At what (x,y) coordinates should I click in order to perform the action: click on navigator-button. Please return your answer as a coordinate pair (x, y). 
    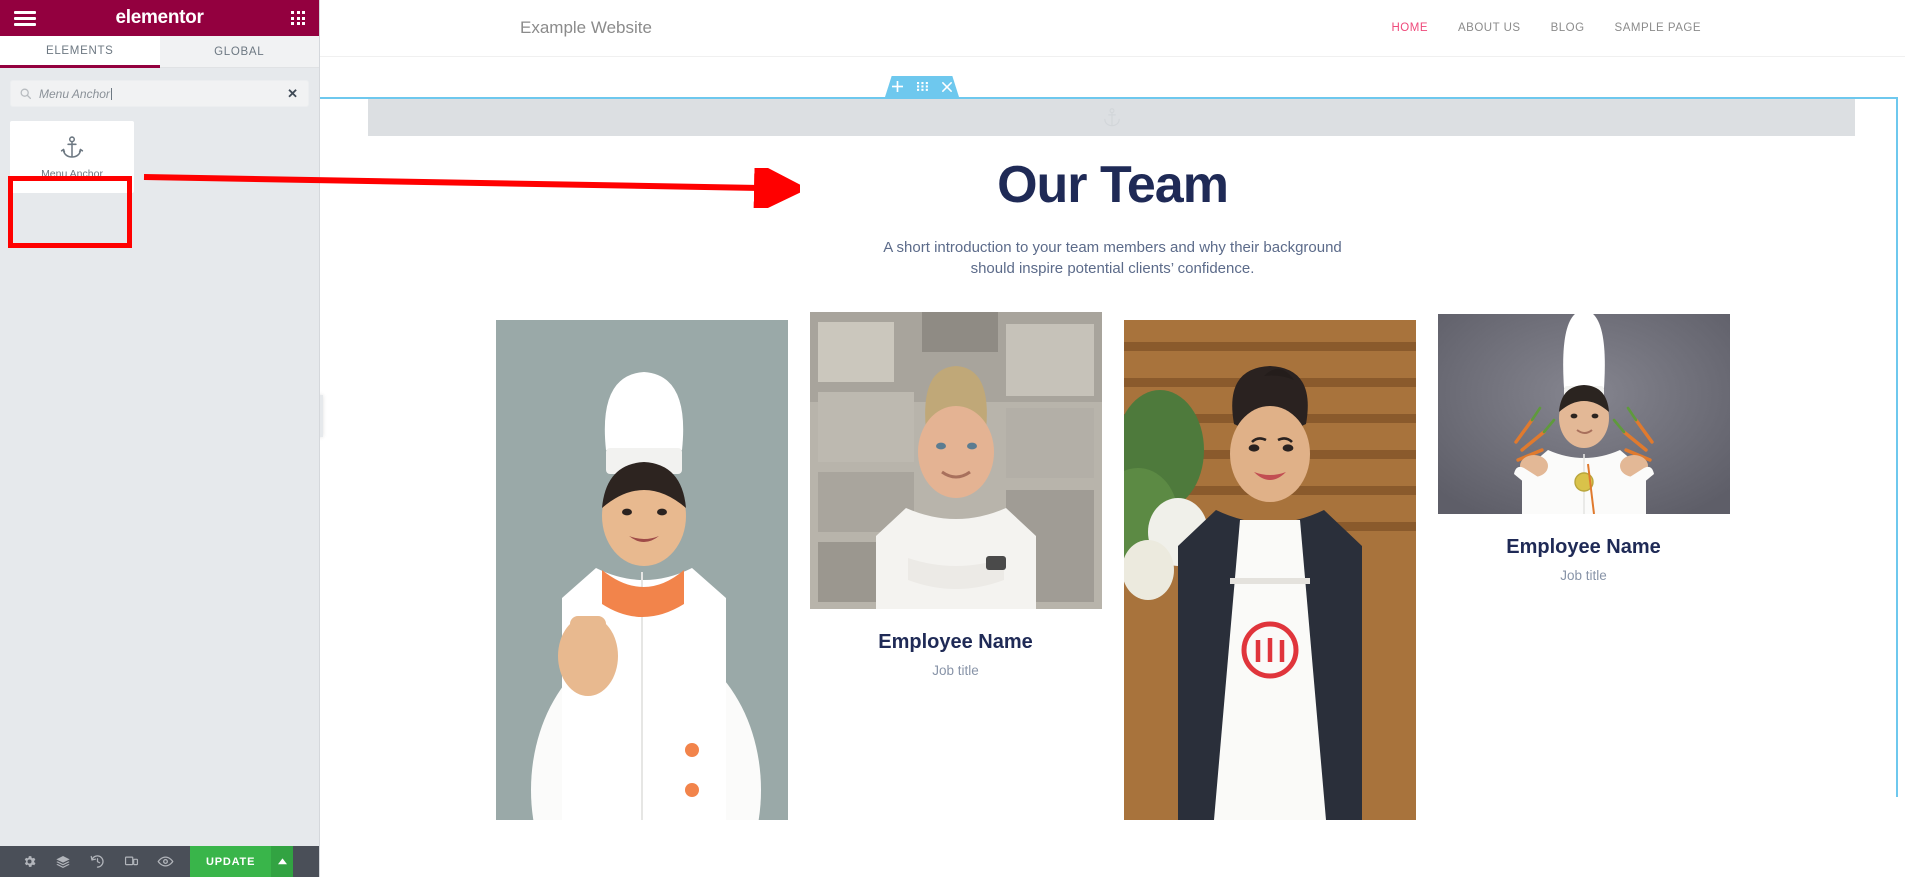
    Looking at the image, I should click on (63, 861).